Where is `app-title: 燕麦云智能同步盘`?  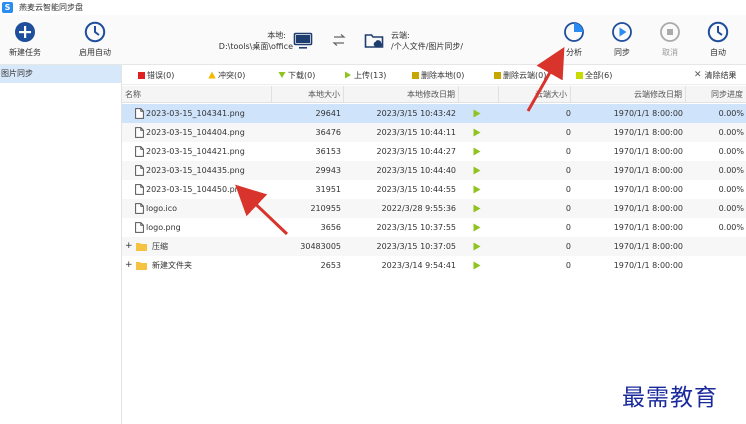 app-title: 燕麦云智能同步盘 is located at coordinates (51, 7).